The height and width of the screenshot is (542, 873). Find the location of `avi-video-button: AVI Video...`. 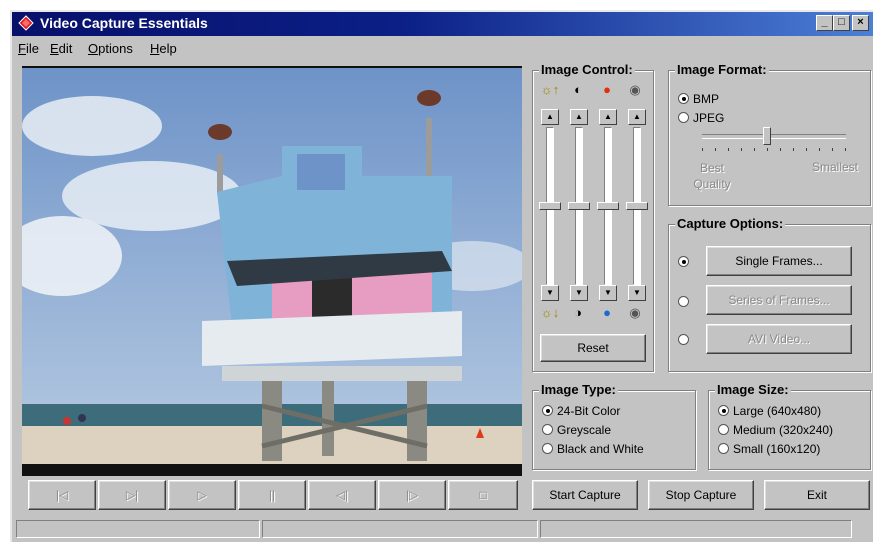

avi-video-button: AVI Video... is located at coordinates (779, 339).